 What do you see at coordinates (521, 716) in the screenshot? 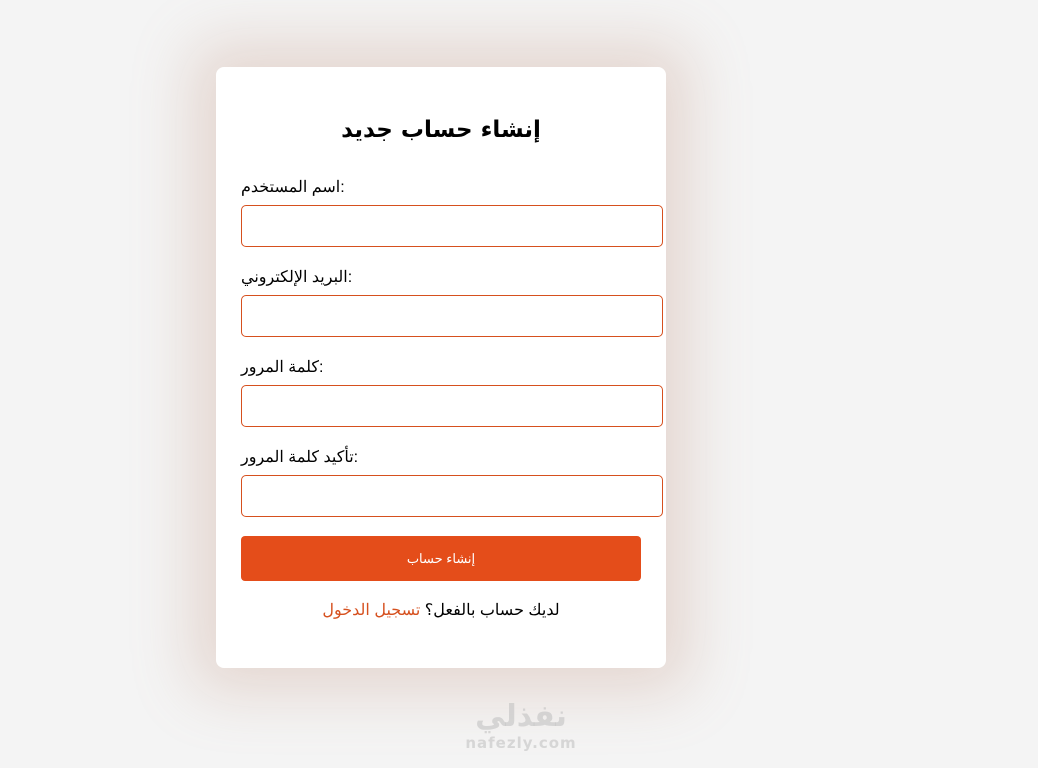
I see `watermark-logo: نفذلي` at bounding box center [521, 716].